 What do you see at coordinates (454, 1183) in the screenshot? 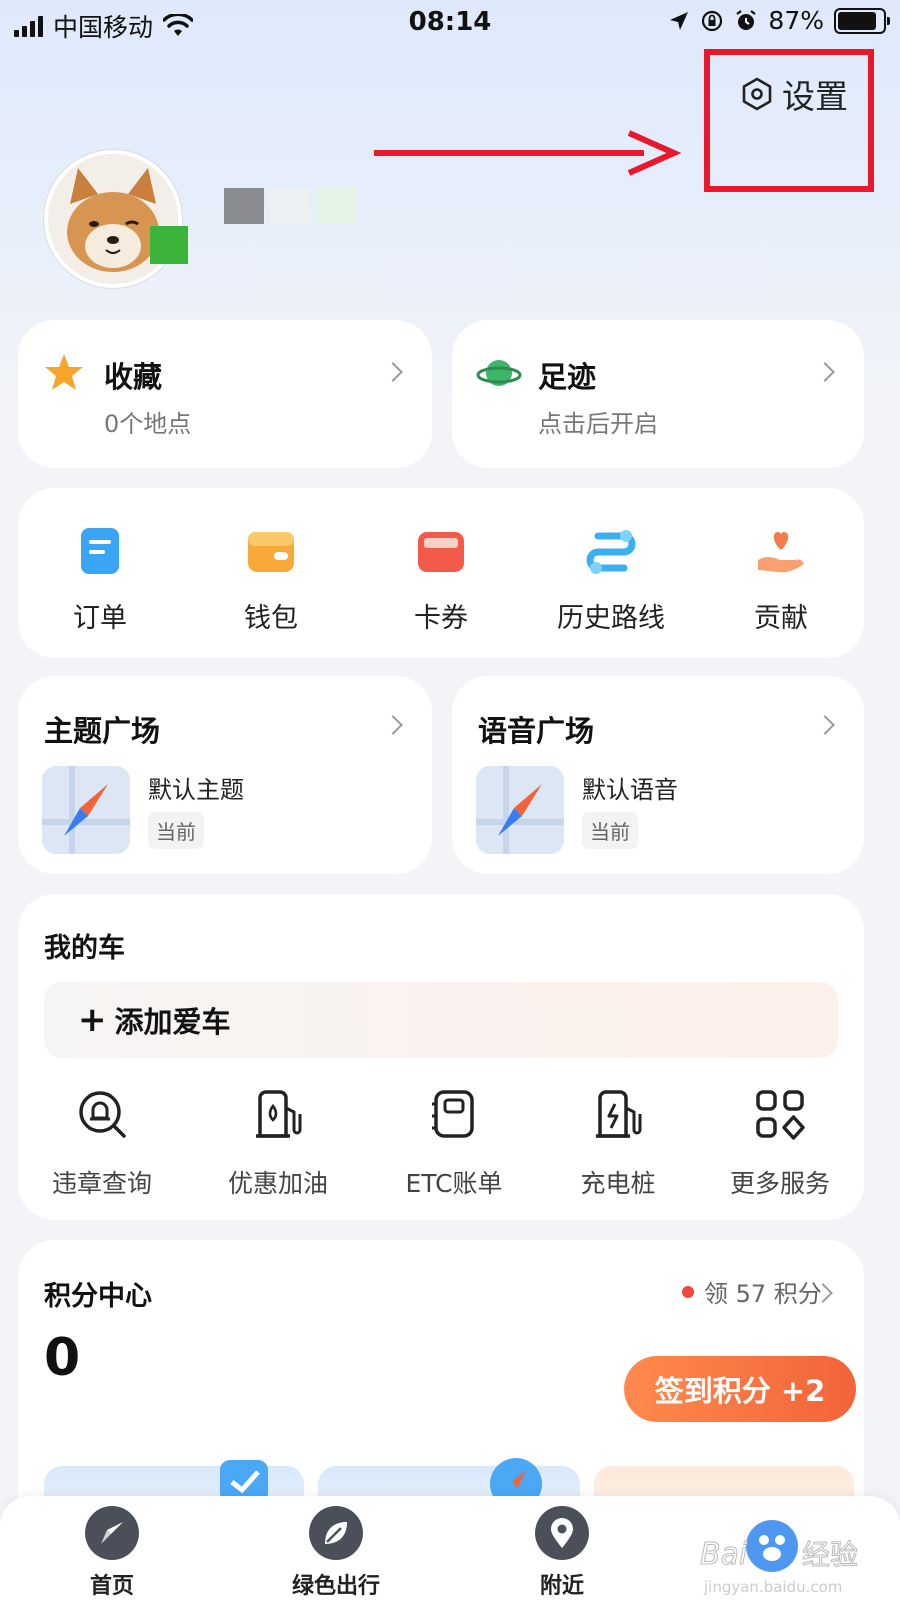
I see `service-label: ETC账单` at bounding box center [454, 1183].